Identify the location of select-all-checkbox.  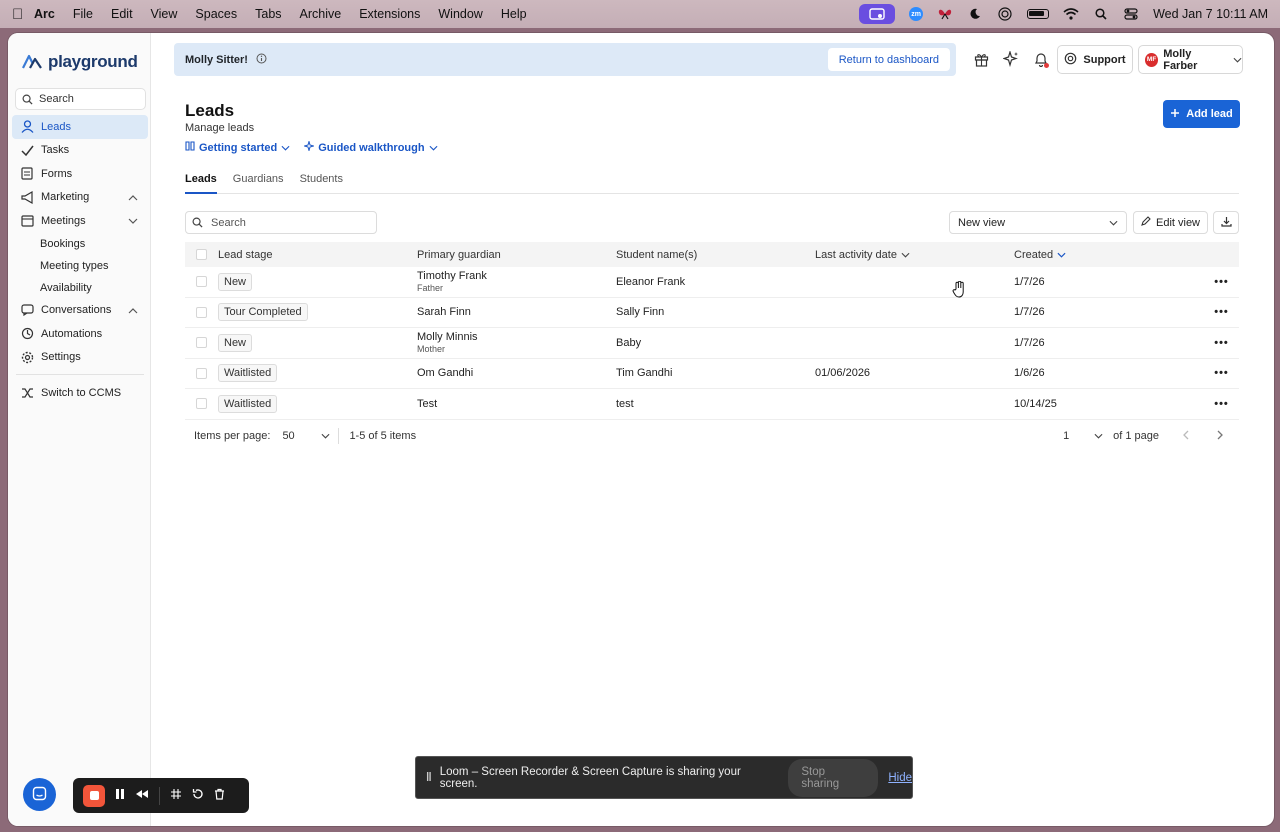
(201, 254).